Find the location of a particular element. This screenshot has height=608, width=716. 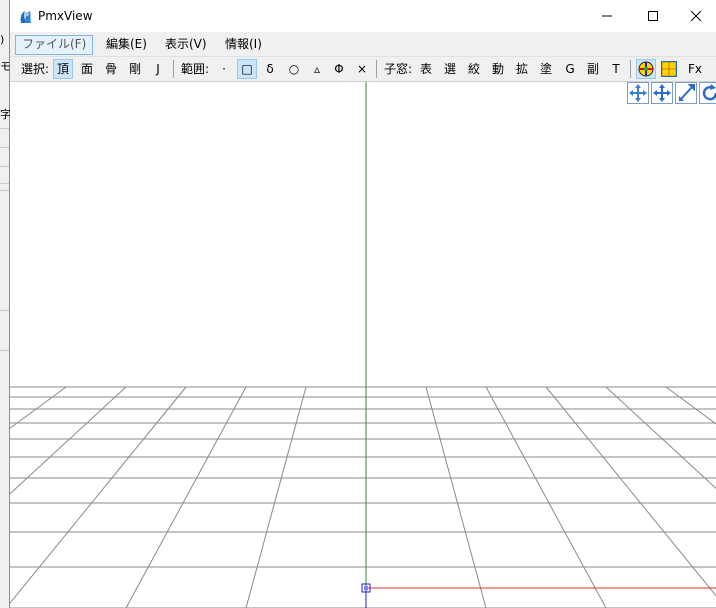

zoom-arrow-icon is located at coordinates (686, 93).